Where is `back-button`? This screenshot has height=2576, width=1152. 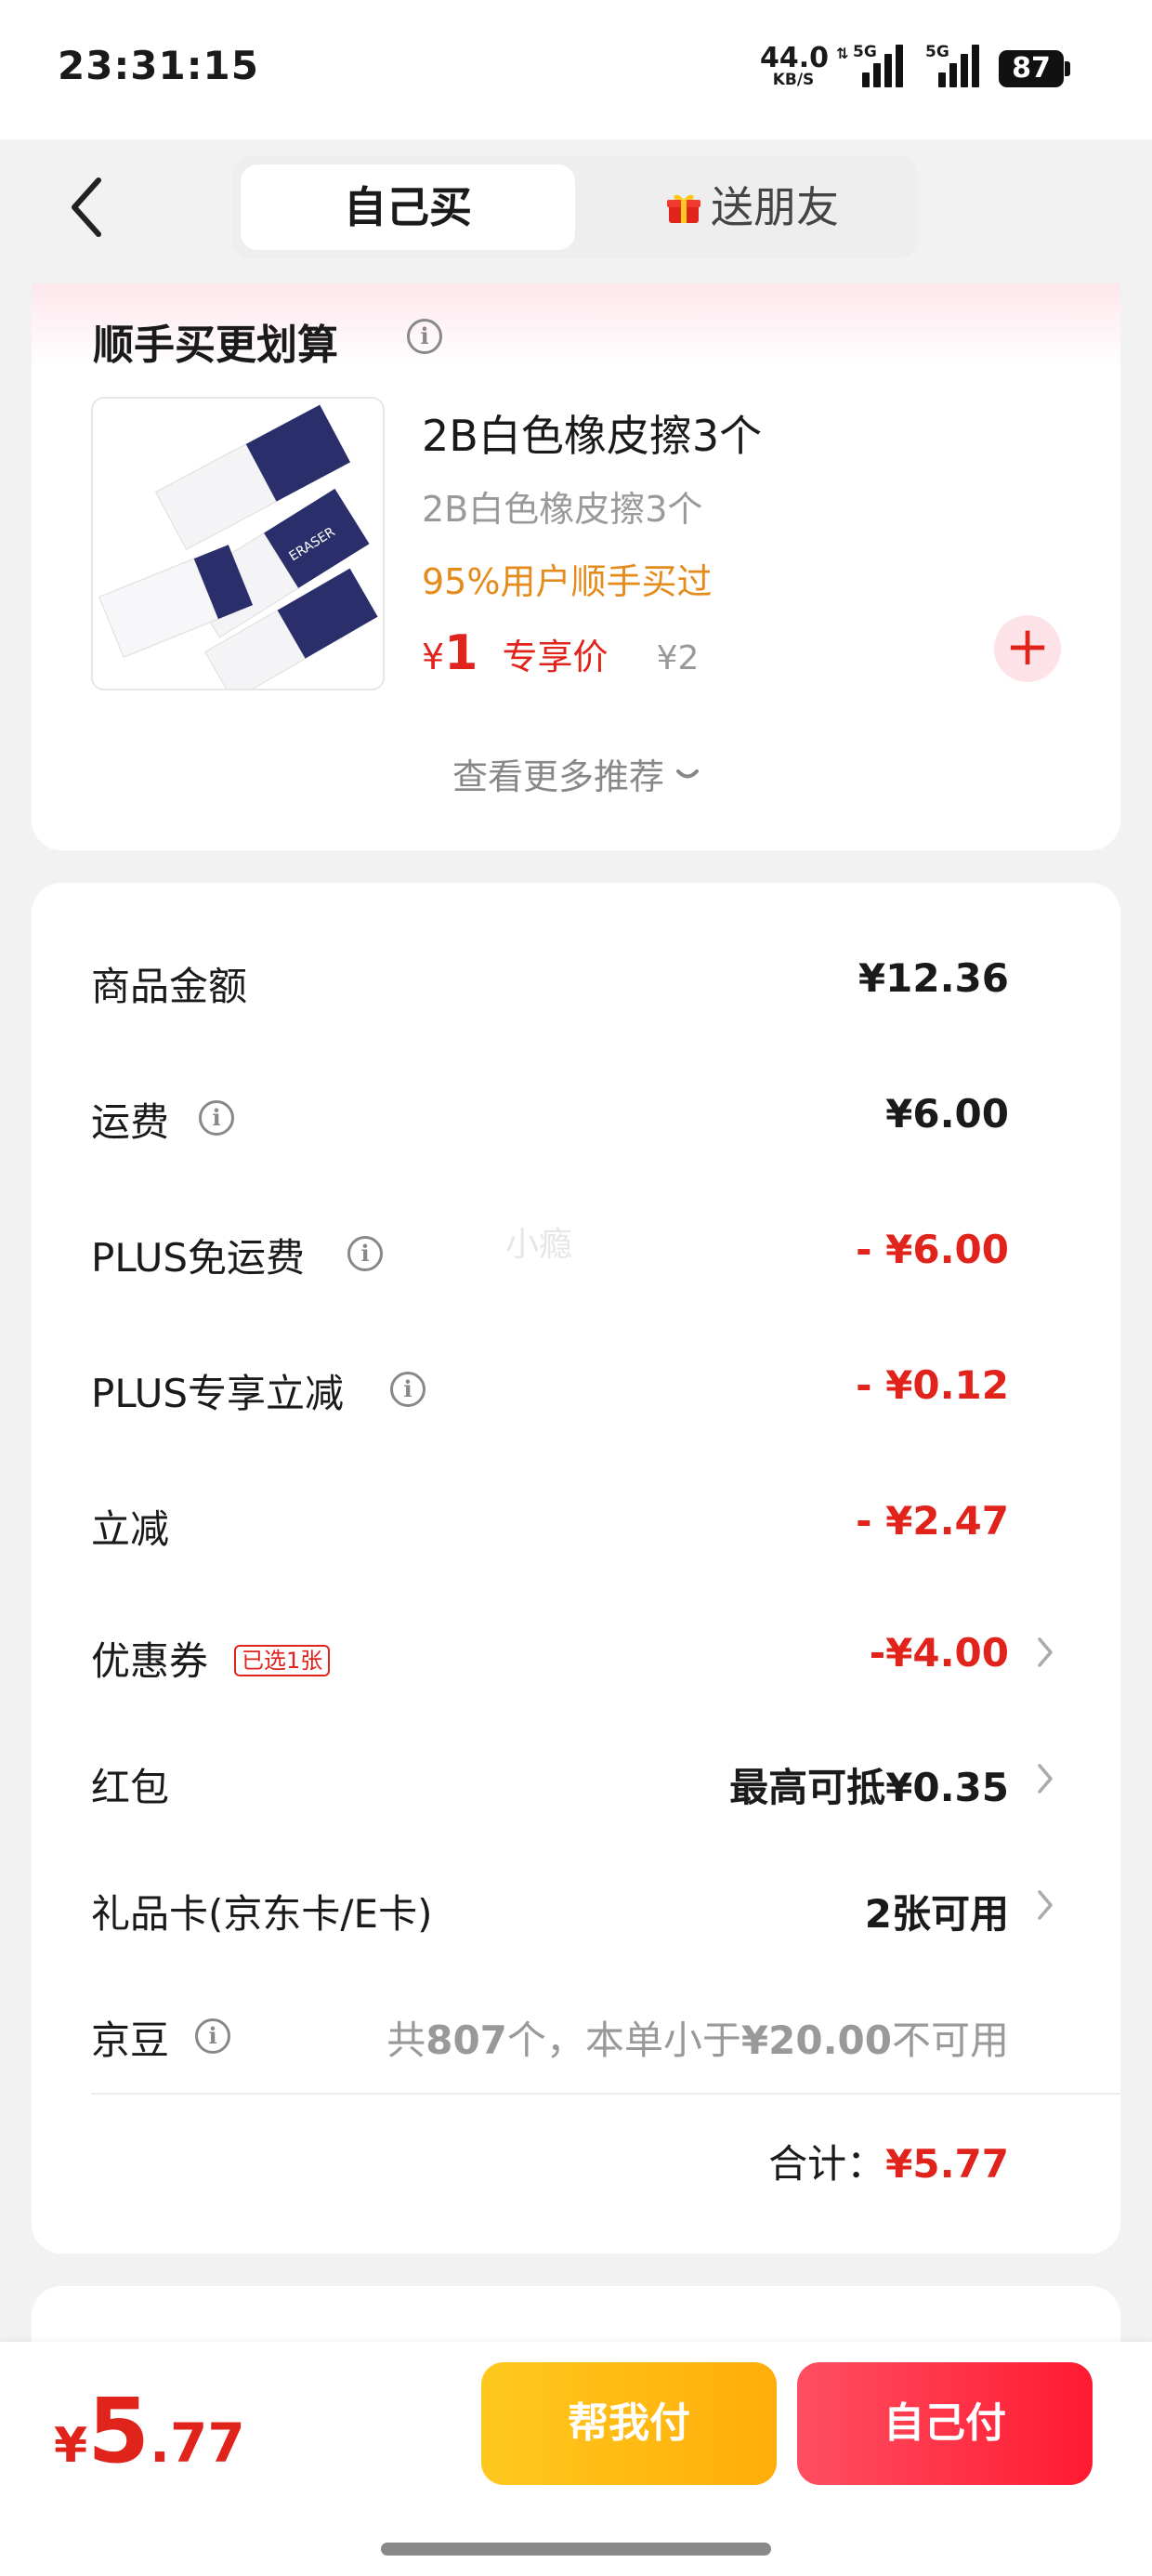
back-button is located at coordinates (88, 207).